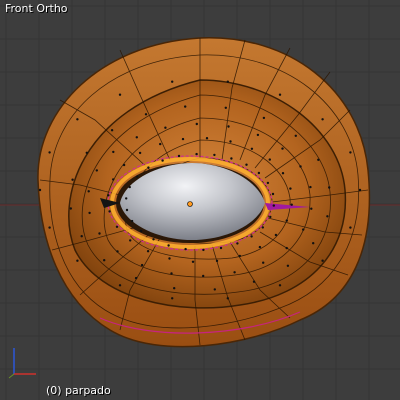  Describe the element at coordinates (190, 204) in the screenshot. I see `object-origin` at that location.